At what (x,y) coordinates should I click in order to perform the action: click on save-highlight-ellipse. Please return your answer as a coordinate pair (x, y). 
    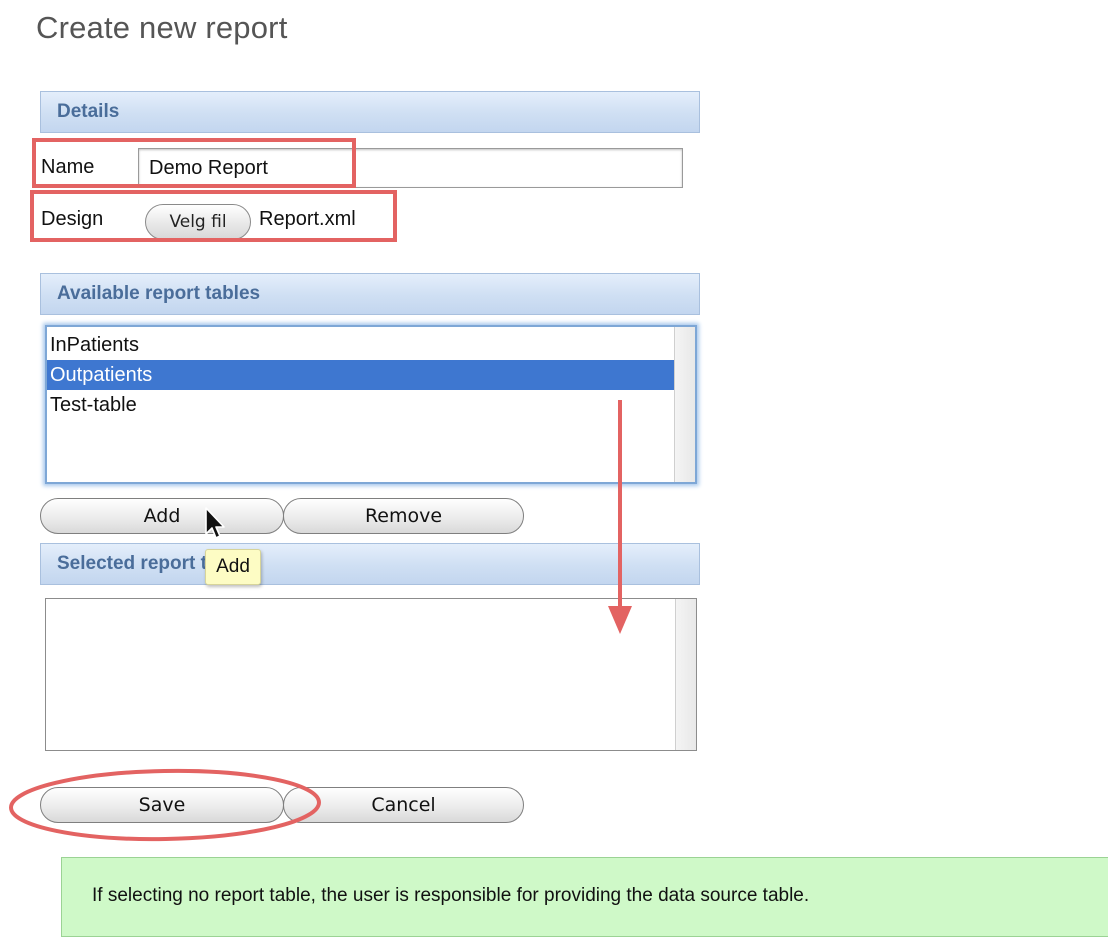
    Looking at the image, I should click on (165, 805).